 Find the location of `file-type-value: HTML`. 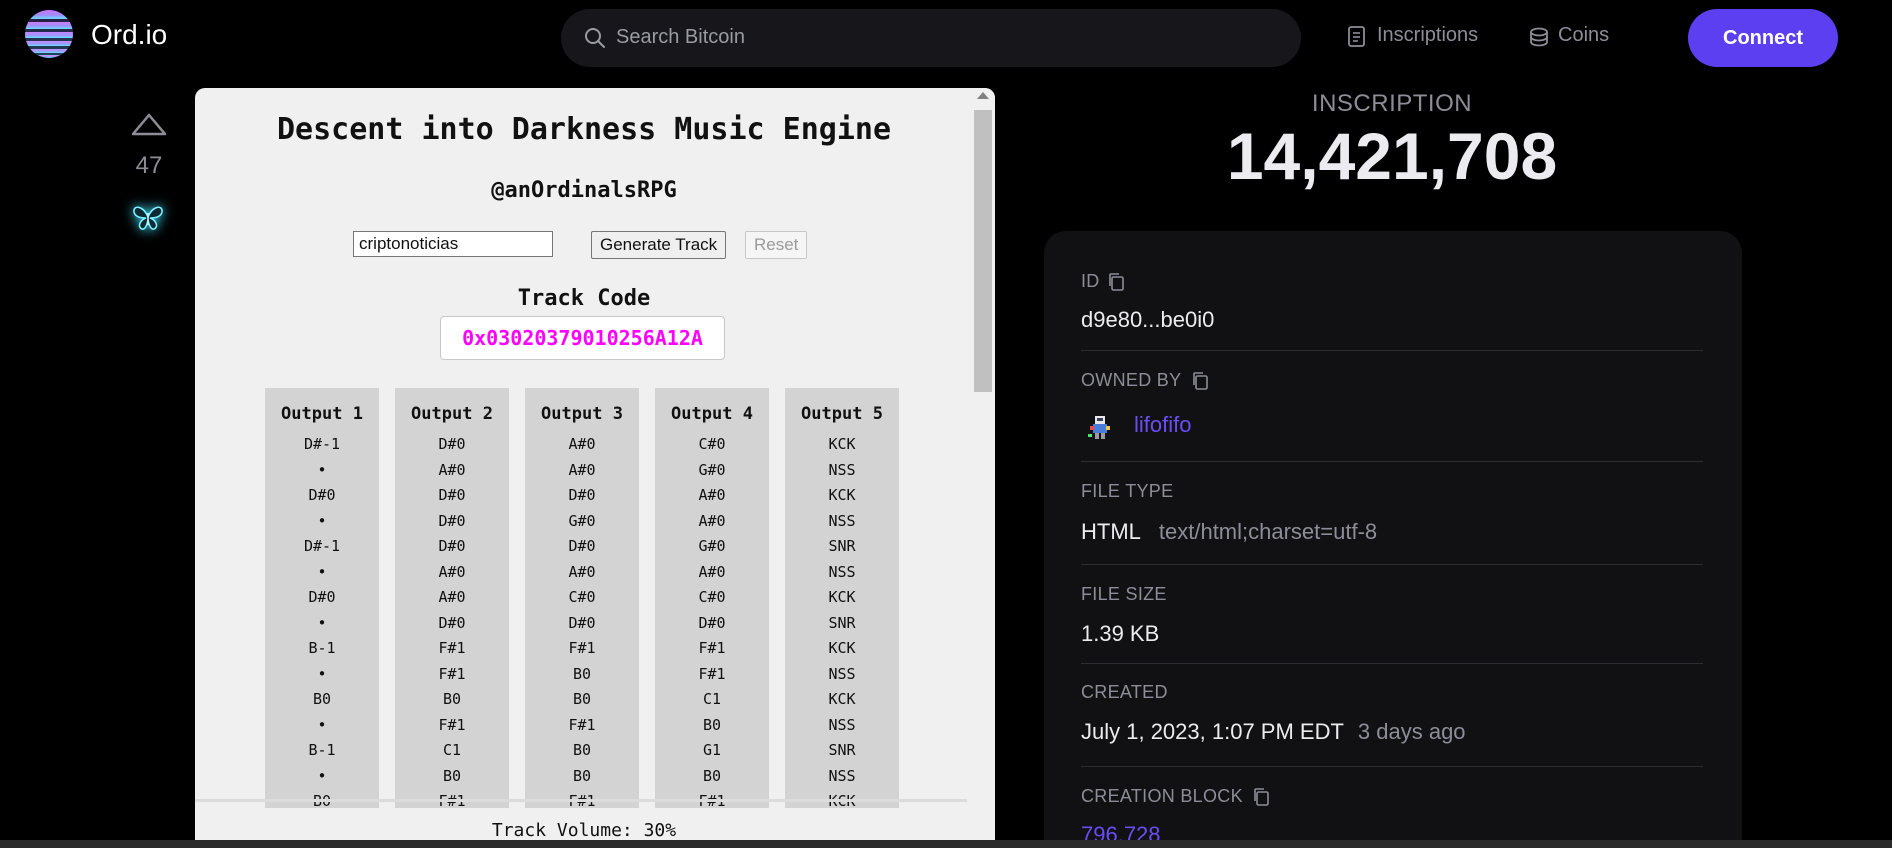

file-type-value: HTML is located at coordinates (1111, 531).